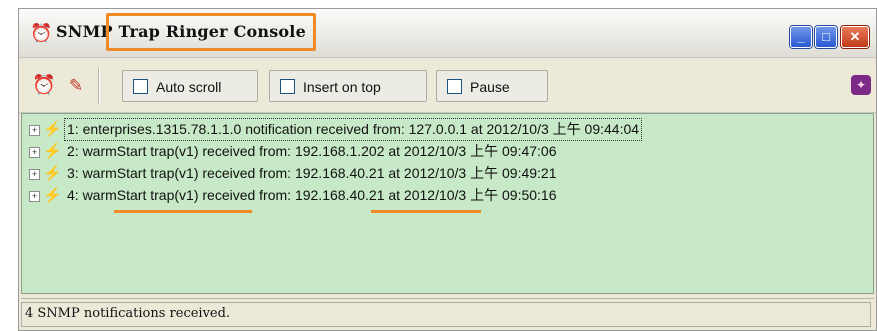 The height and width of the screenshot is (331, 877). I want to click on logo-glyph: ✦, so click(861, 85).